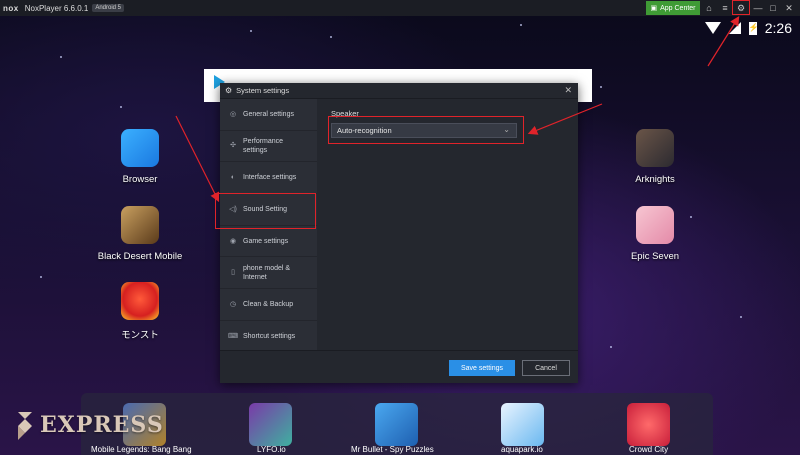 The width and height of the screenshot is (800, 455). What do you see at coordinates (392, 449) in the screenshot?
I see `dock-label: Mr Bullet - Spy Puzzles` at bounding box center [392, 449].